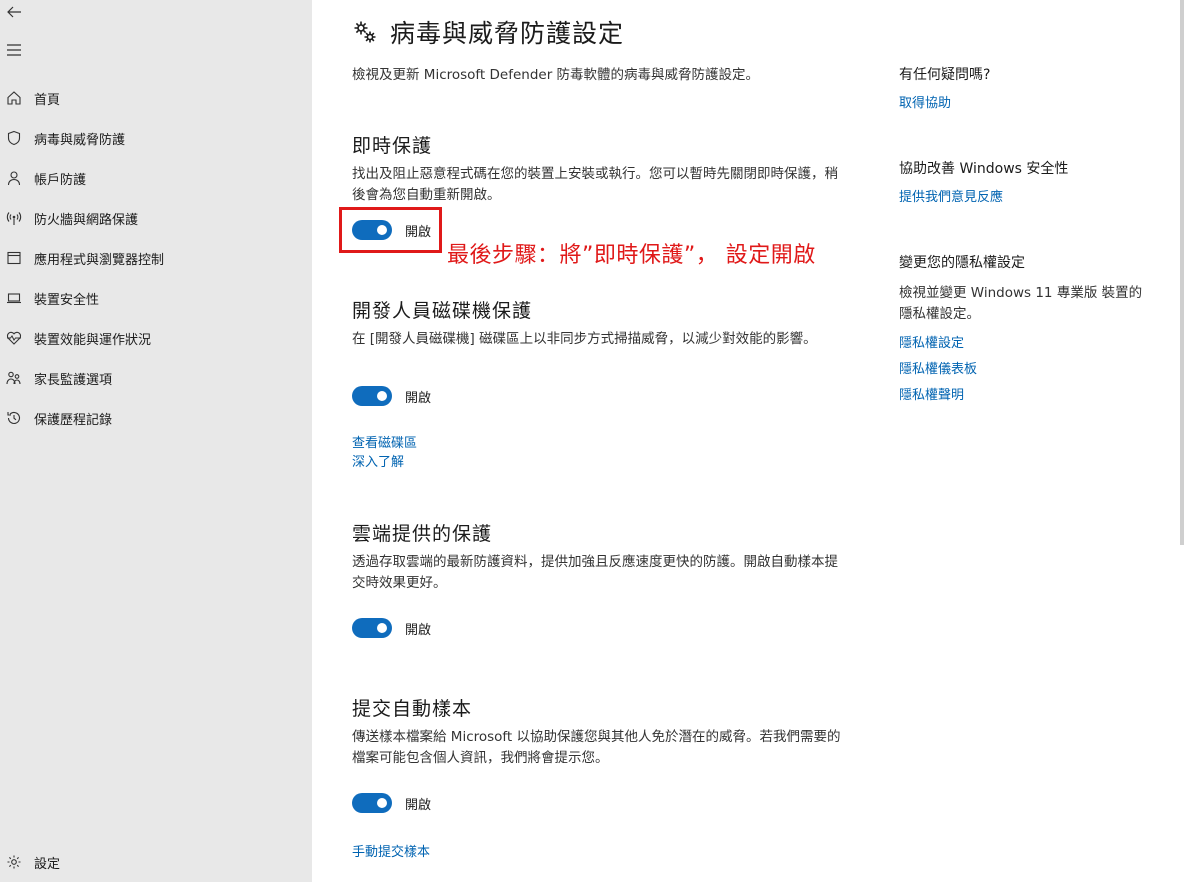 This screenshot has width=1184, height=882. Describe the element at coordinates (378, 460) in the screenshot. I see `learn-more-link: 深入了解` at that location.